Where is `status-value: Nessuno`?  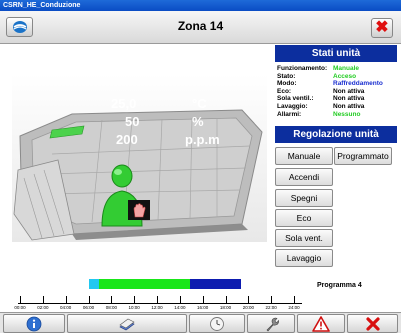 status-value: Nessuno is located at coordinates (347, 114).